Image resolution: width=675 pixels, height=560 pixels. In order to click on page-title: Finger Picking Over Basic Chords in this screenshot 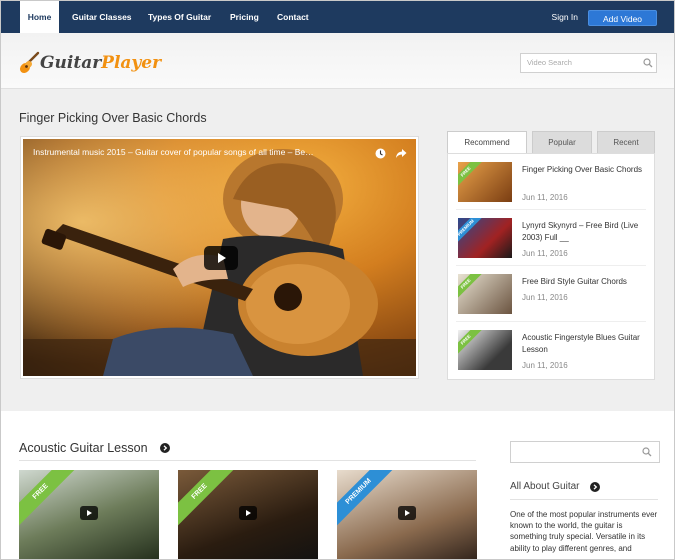, I will do `click(113, 118)`.